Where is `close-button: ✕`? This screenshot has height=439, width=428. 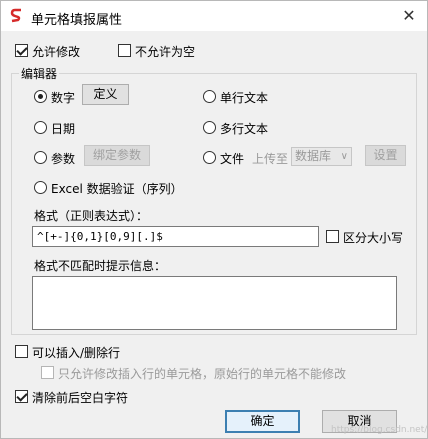 close-button: ✕ is located at coordinates (409, 16).